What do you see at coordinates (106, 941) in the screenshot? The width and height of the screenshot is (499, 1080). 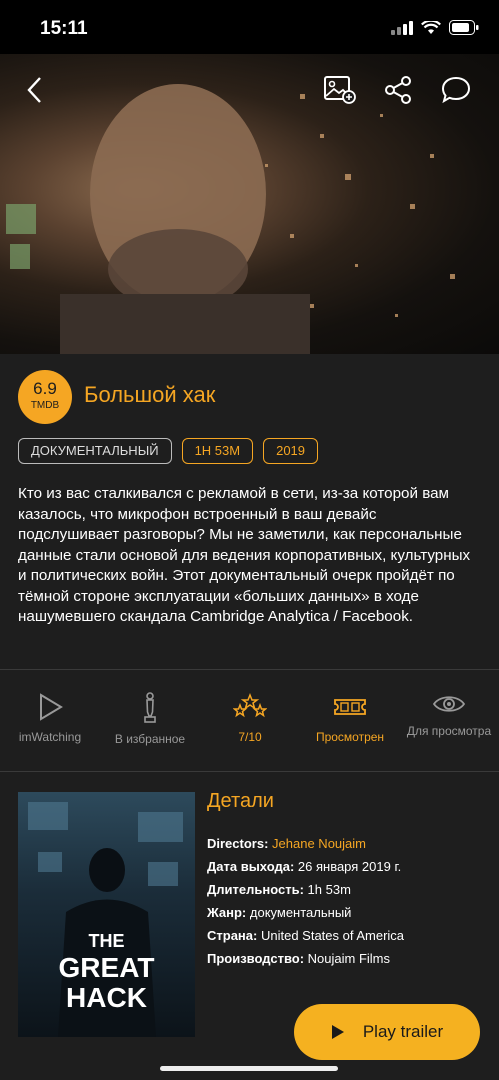 I see `poster-title-line1: THE` at bounding box center [106, 941].